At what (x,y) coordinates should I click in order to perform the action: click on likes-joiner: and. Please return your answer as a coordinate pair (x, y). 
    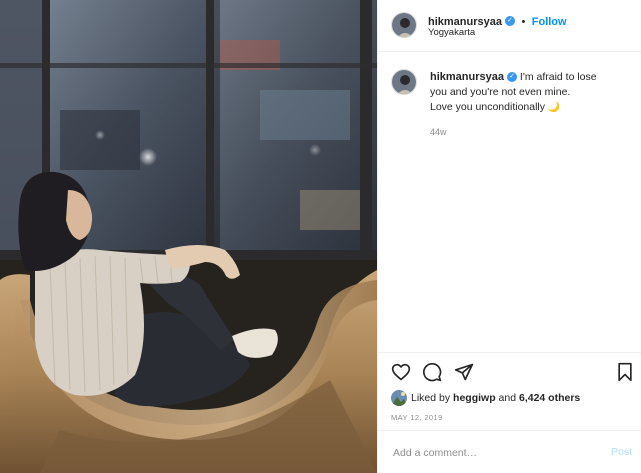
    Looking at the image, I should click on (507, 397).